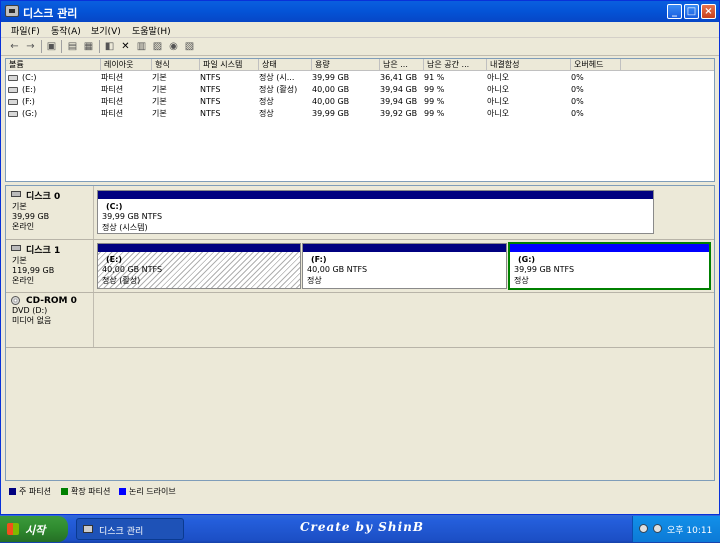 The image size is (720, 543). I want to click on disk-1-info: 디스크 1 기본 119,99 GB 온라인, so click(50, 266).